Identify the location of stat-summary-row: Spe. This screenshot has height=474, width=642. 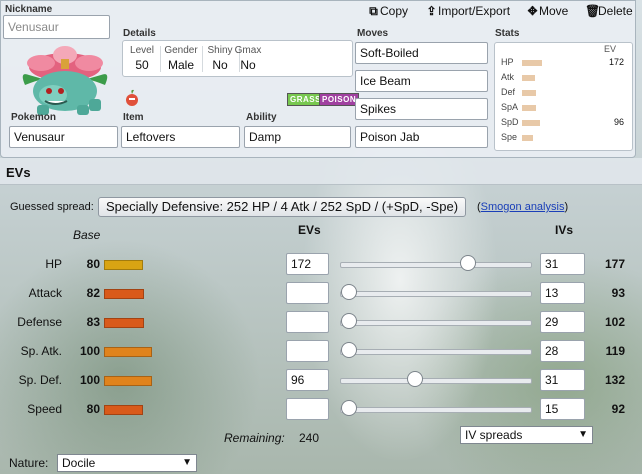
(563, 138).